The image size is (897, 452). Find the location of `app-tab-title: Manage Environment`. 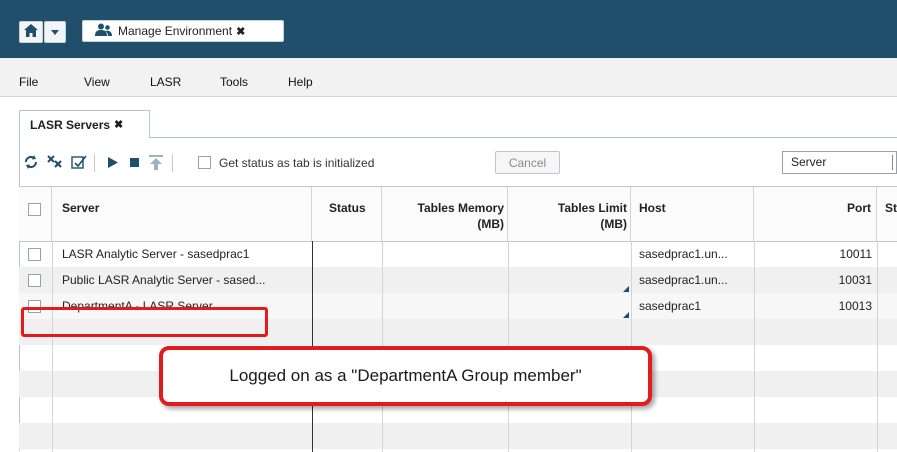

app-tab-title: Manage Environment is located at coordinates (175, 31).